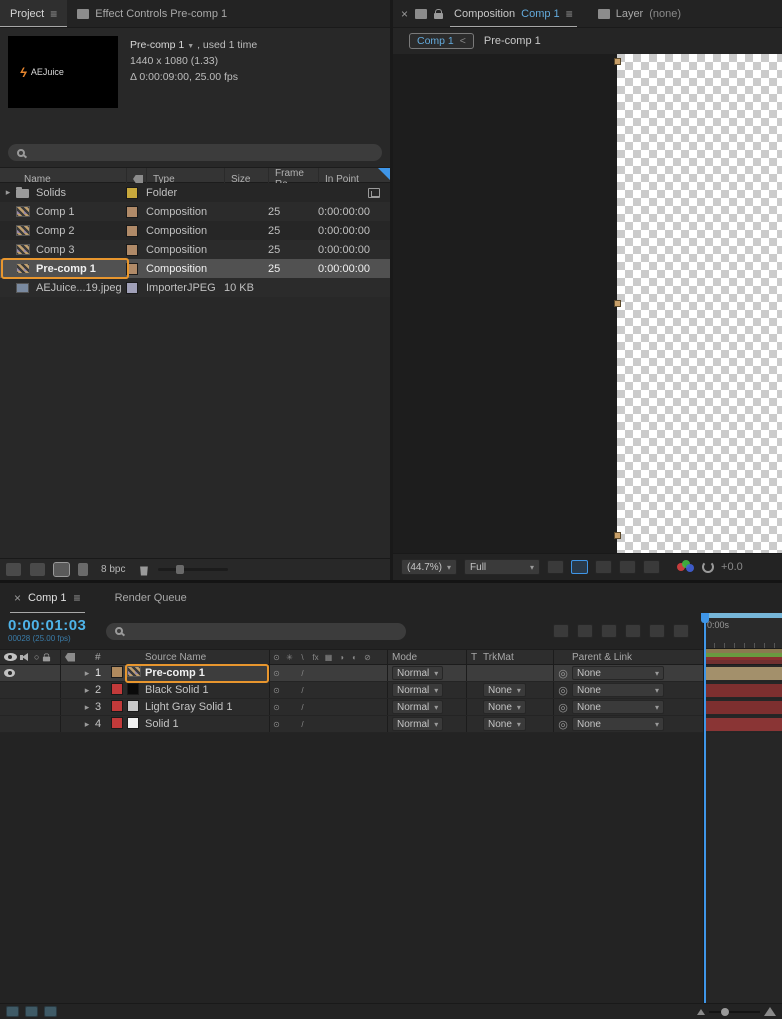 Image resolution: width=782 pixels, height=1019 pixels. What do you see at coordinates (195, 211) in the screenshot?
I see `project-row-comp1: Comp 1 Composition 25 0:00:00:00` at bounding box center [195, 211].